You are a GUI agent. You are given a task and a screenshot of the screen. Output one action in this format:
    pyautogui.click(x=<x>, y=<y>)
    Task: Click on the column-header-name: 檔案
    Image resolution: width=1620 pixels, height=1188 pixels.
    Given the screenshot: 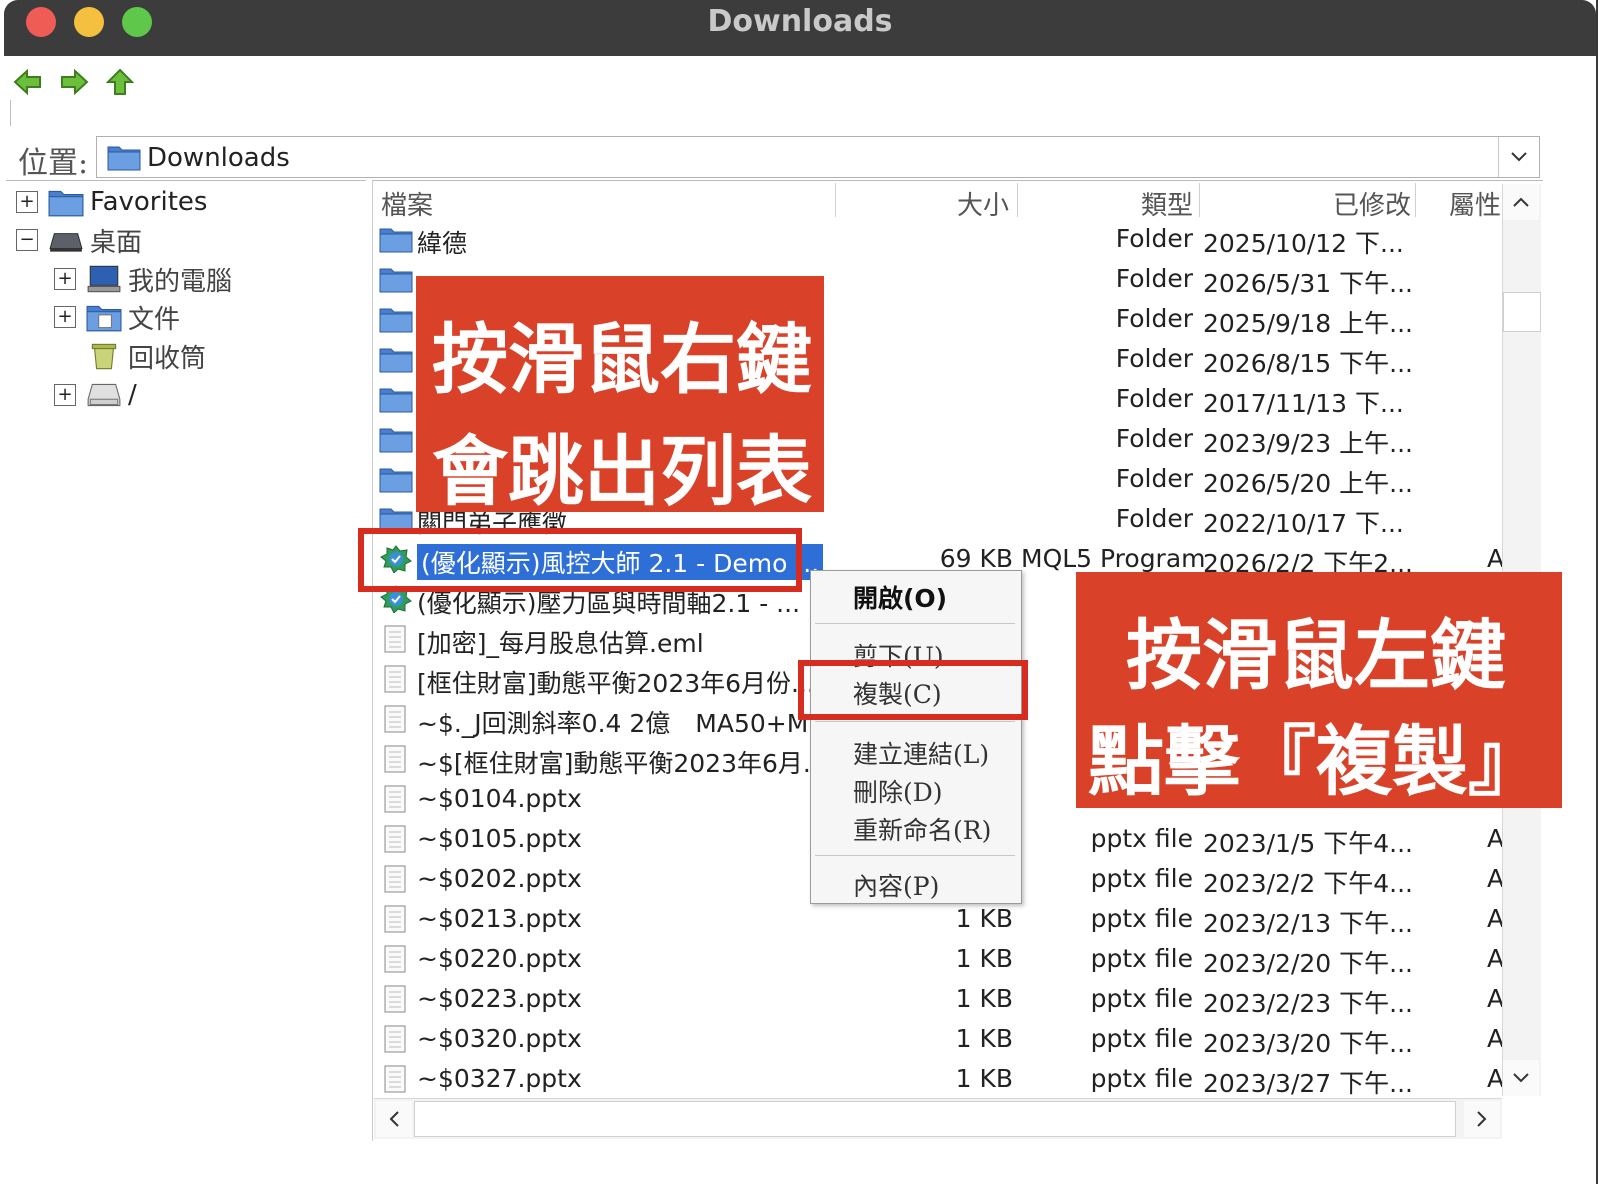 What is the action you would take?
    pyautogui.click(x=407, y=203)
    